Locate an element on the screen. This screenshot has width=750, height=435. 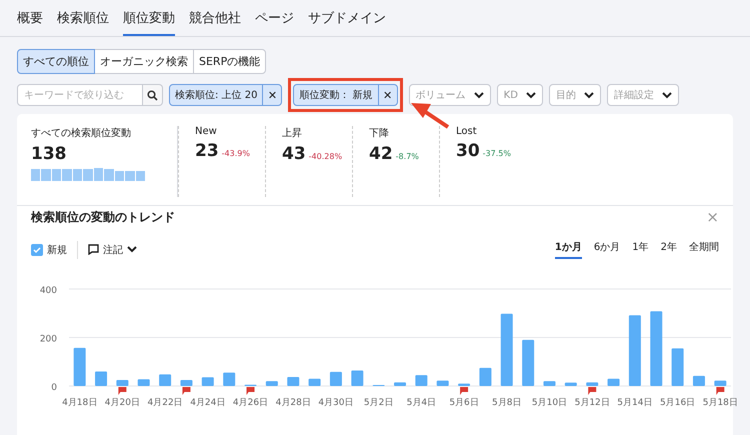
axis-label: 5月6日 is located at coordinates (464, 403).